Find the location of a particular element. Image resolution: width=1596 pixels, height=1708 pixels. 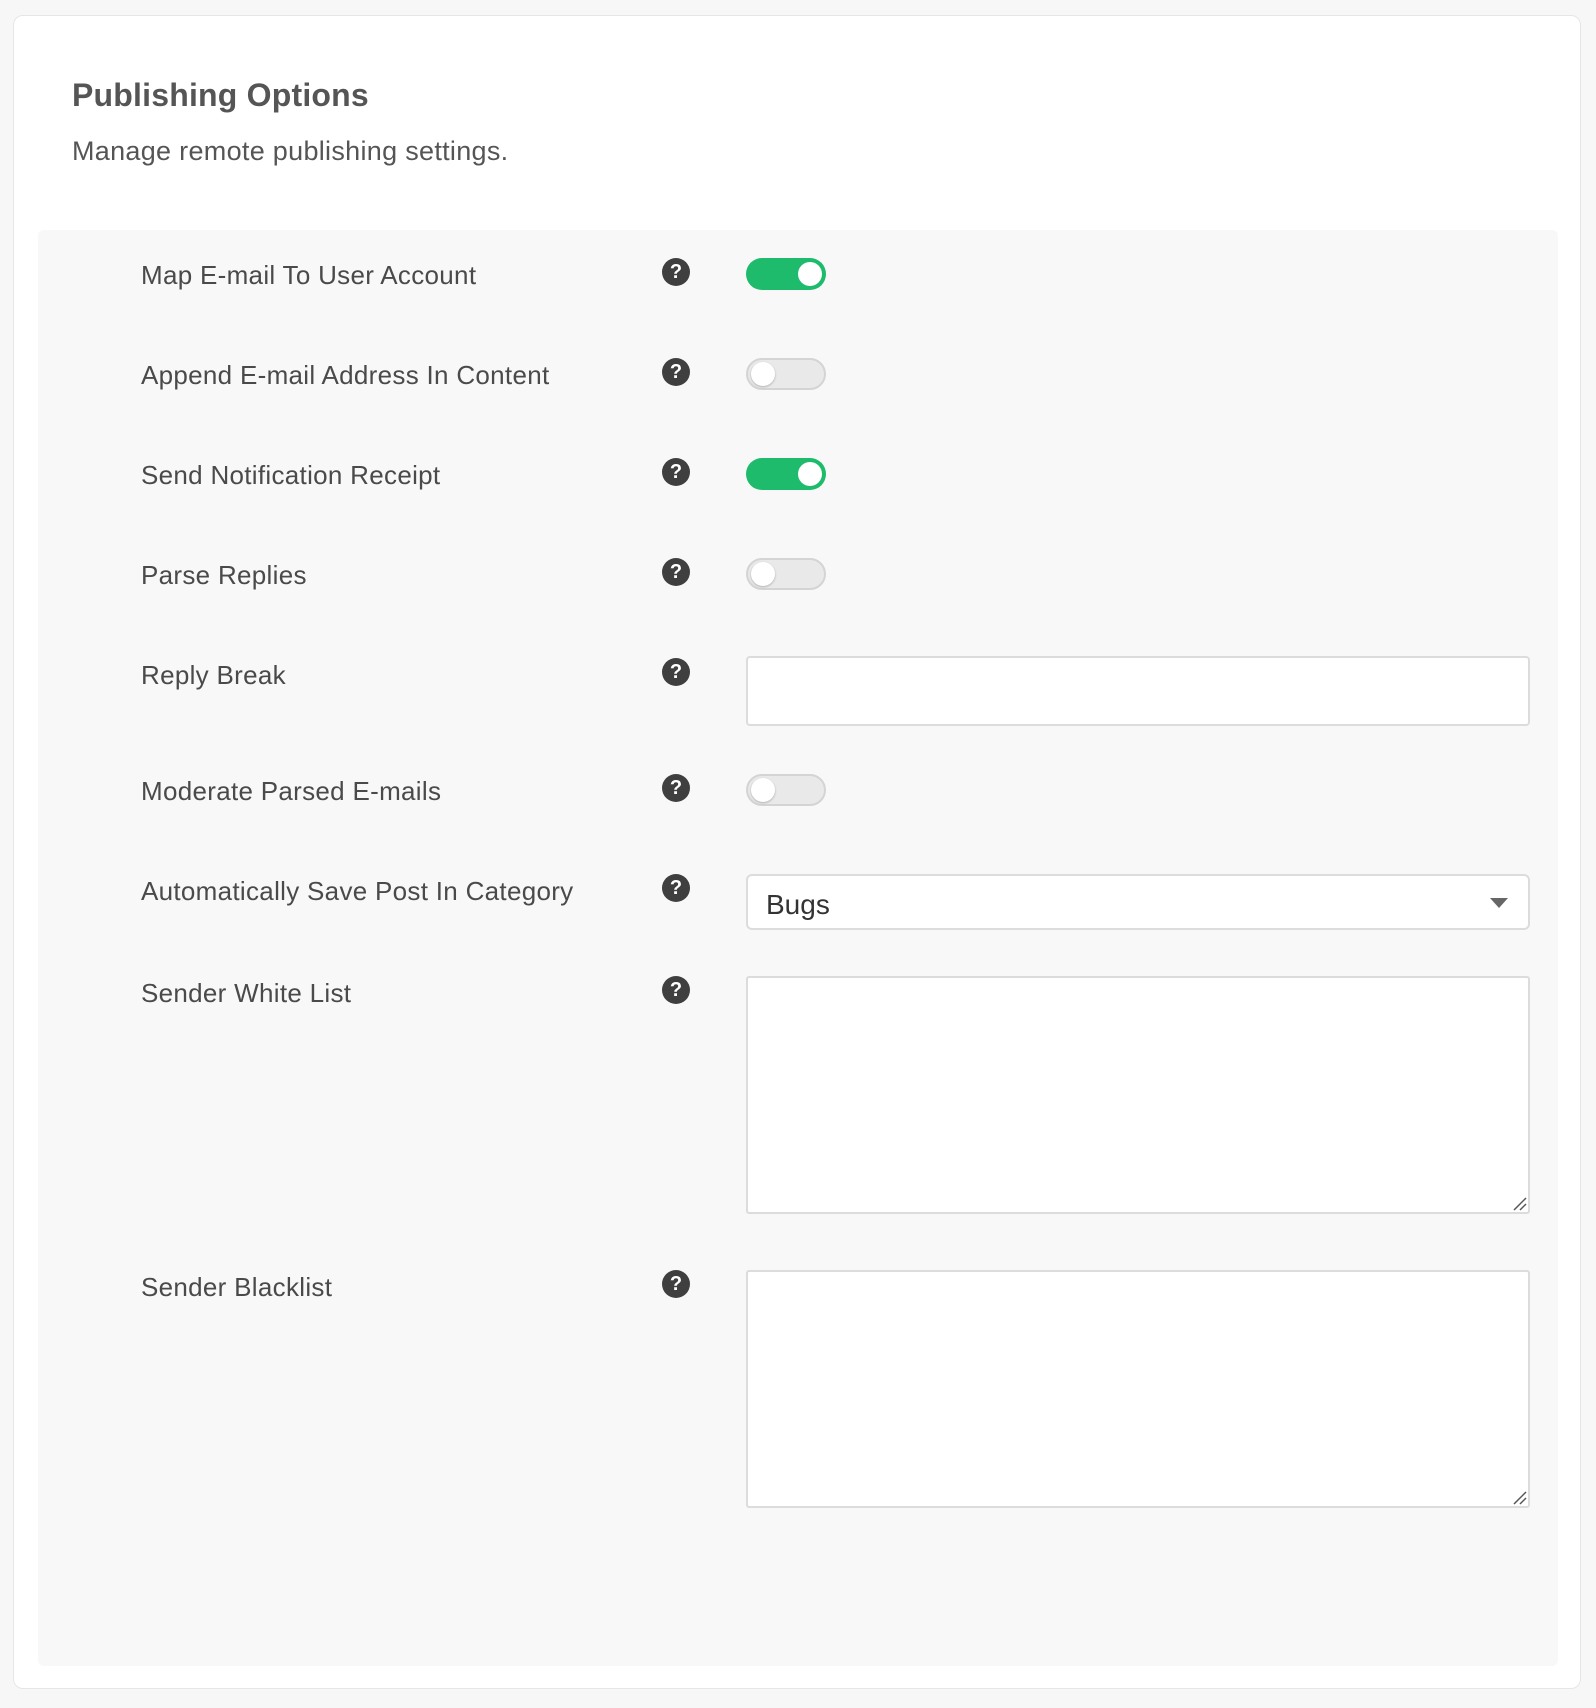

category-select-value: Bugs is located at coordinates (798, 904).